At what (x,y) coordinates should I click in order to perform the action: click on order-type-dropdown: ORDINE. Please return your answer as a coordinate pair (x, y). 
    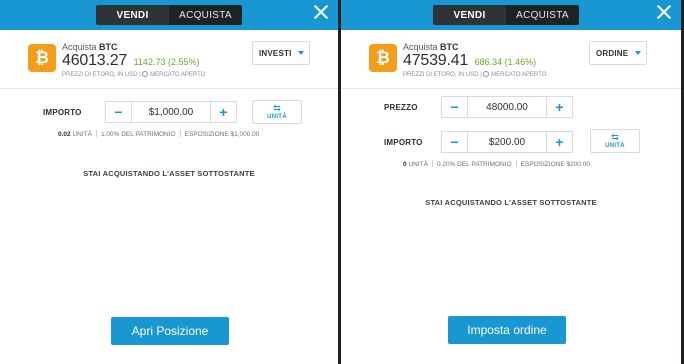
    Looking at the image, I should click on (618, 53).